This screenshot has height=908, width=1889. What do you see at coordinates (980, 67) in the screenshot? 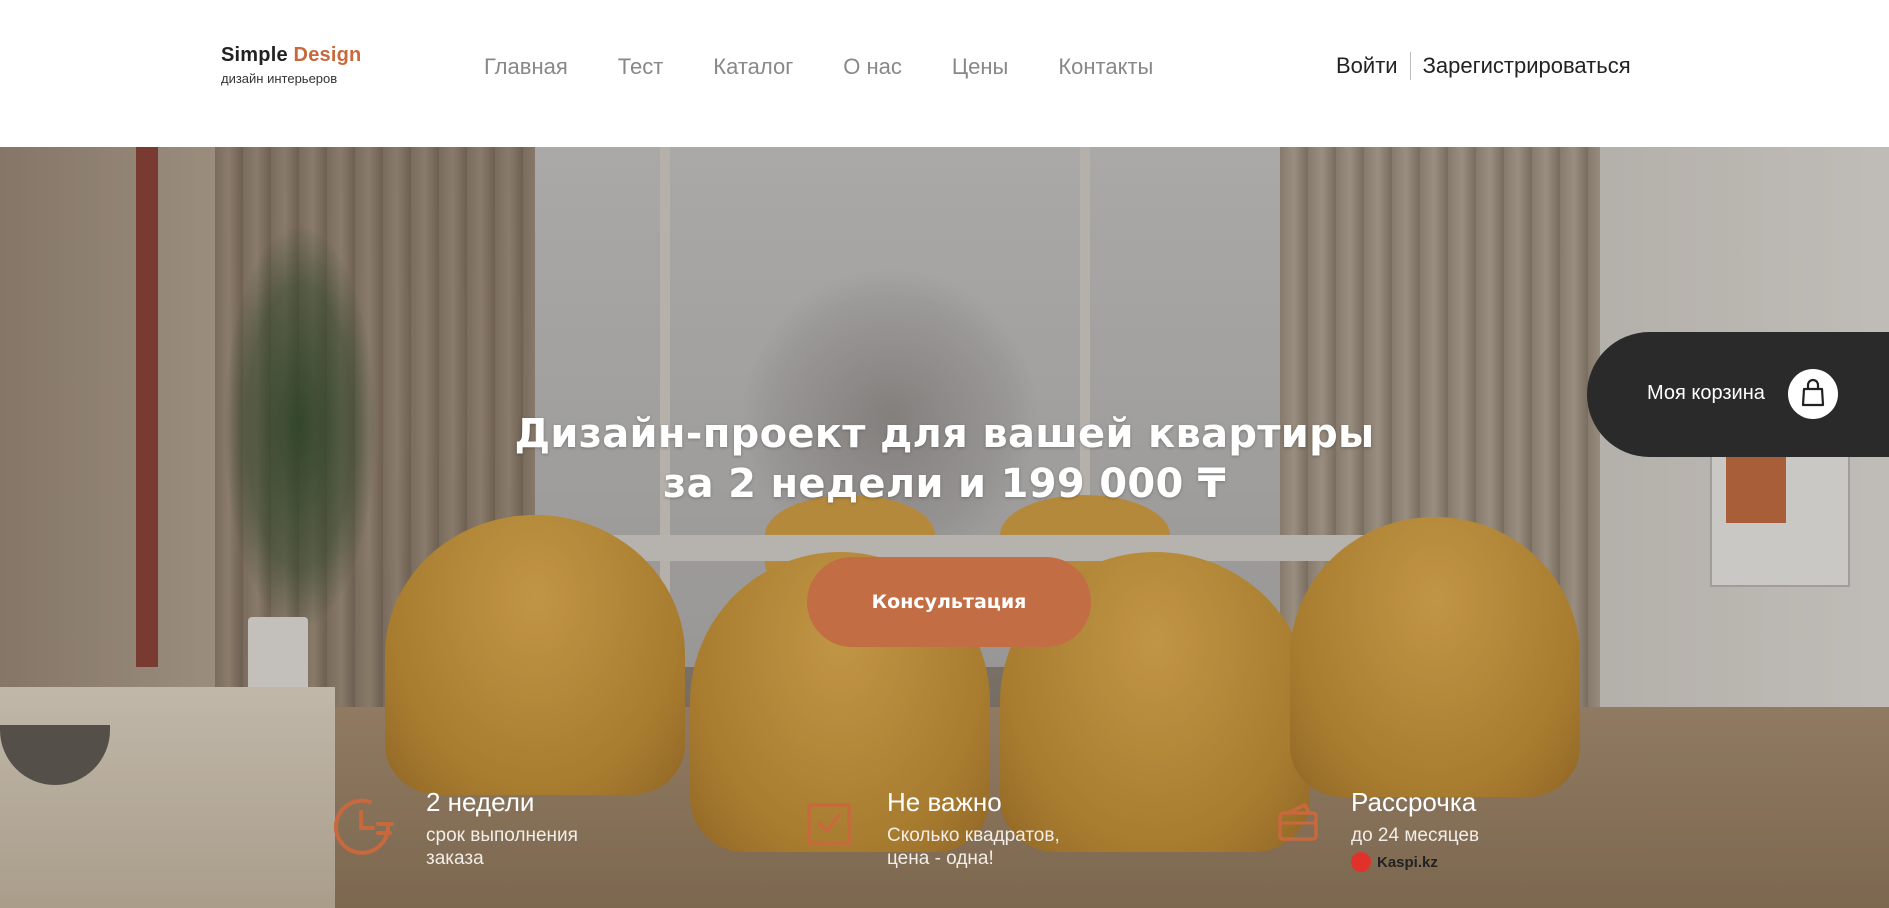
I see `nav-prices: Цены` at bounding box center [980, 67].